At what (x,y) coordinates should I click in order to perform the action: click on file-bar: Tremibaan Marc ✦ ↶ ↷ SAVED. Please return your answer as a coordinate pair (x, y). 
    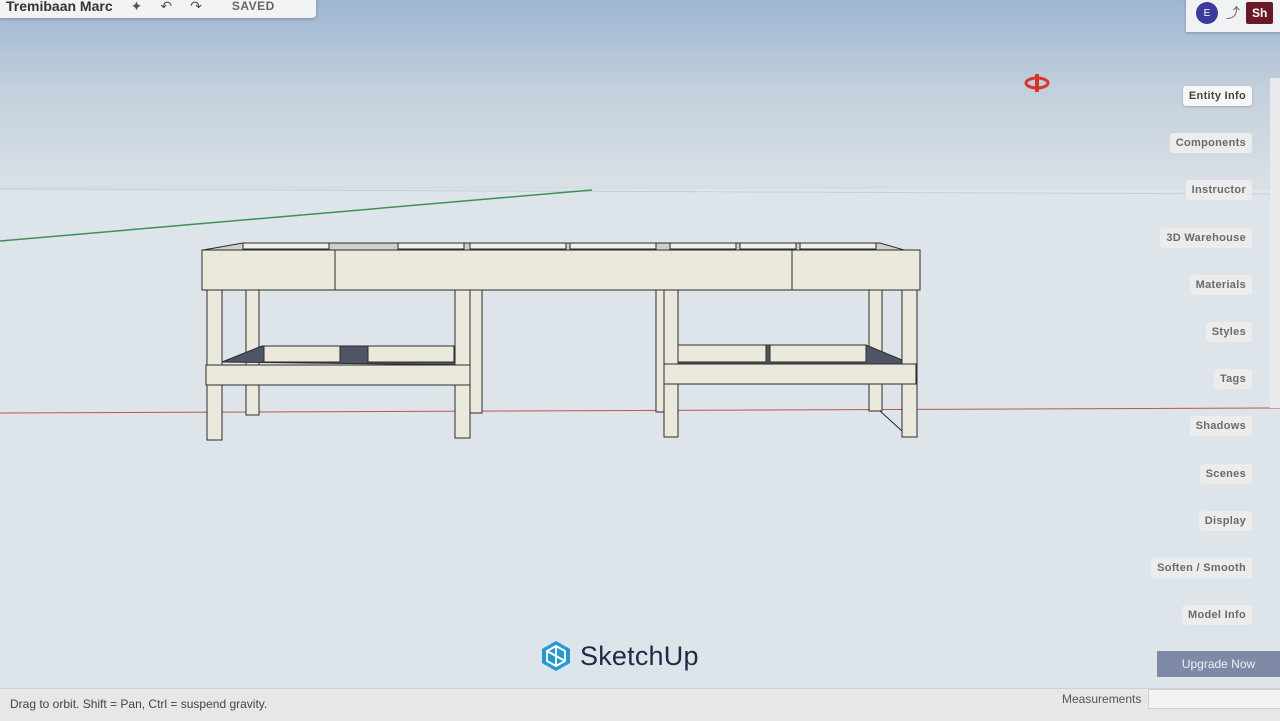
    Looking at the image, I should click on (158, 9).